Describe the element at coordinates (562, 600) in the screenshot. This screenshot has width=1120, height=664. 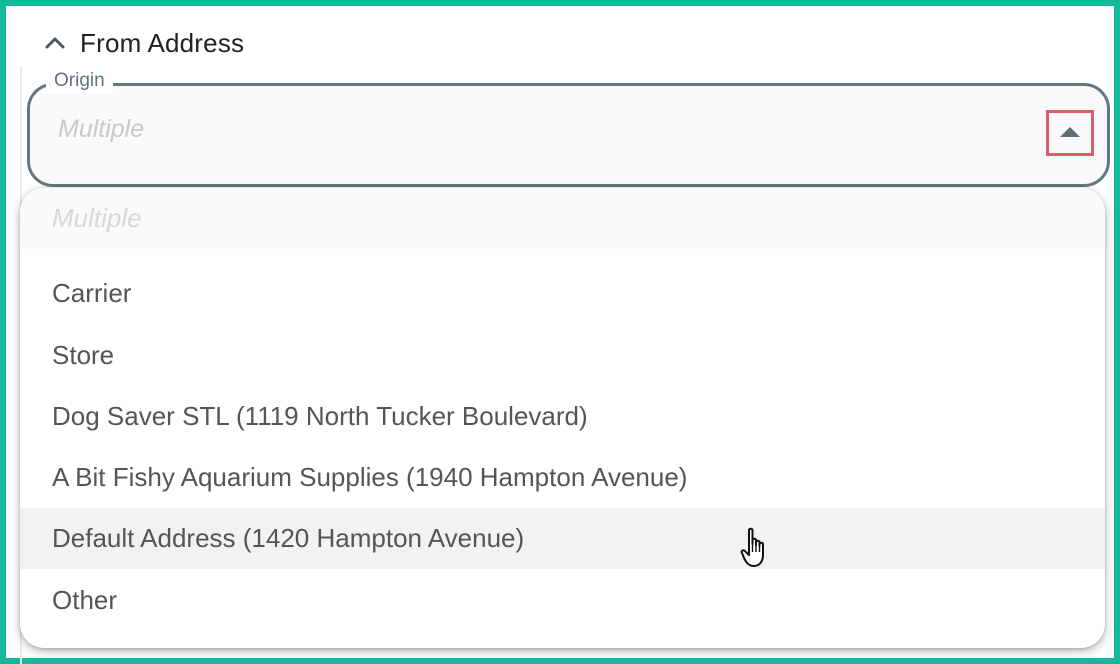
I see `dropdown-option-other: Other` at that location.